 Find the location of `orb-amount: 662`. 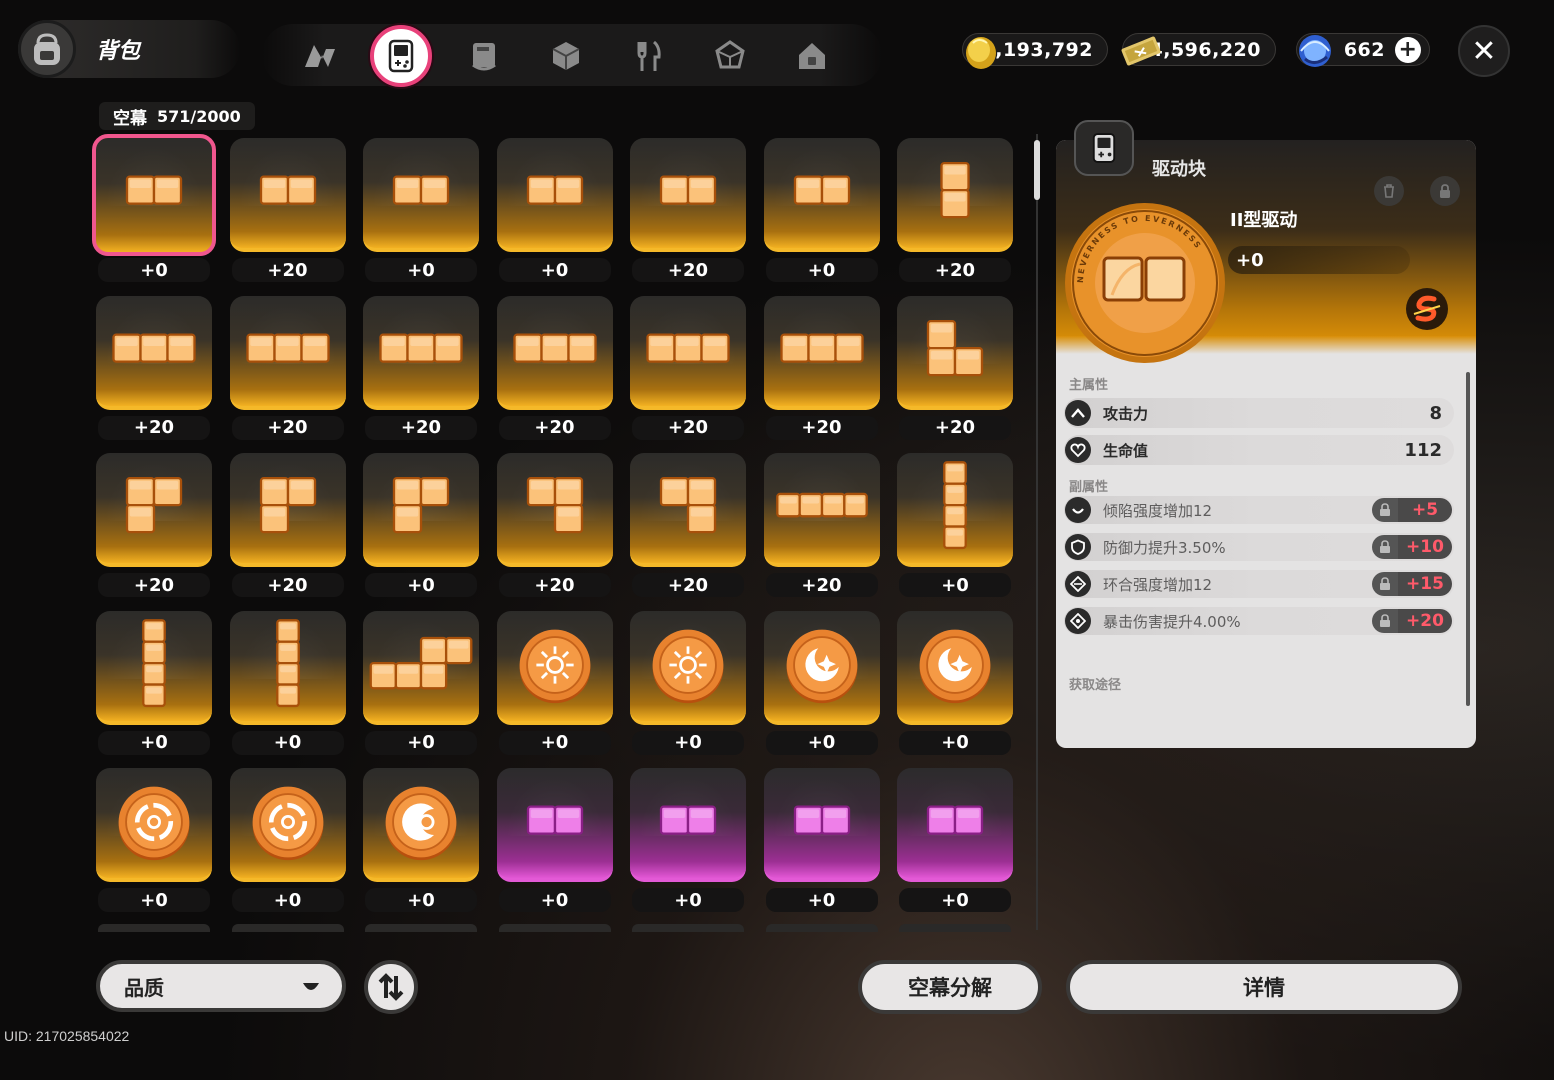

orb-amount: 662 is located at coordinates (1364, 49).